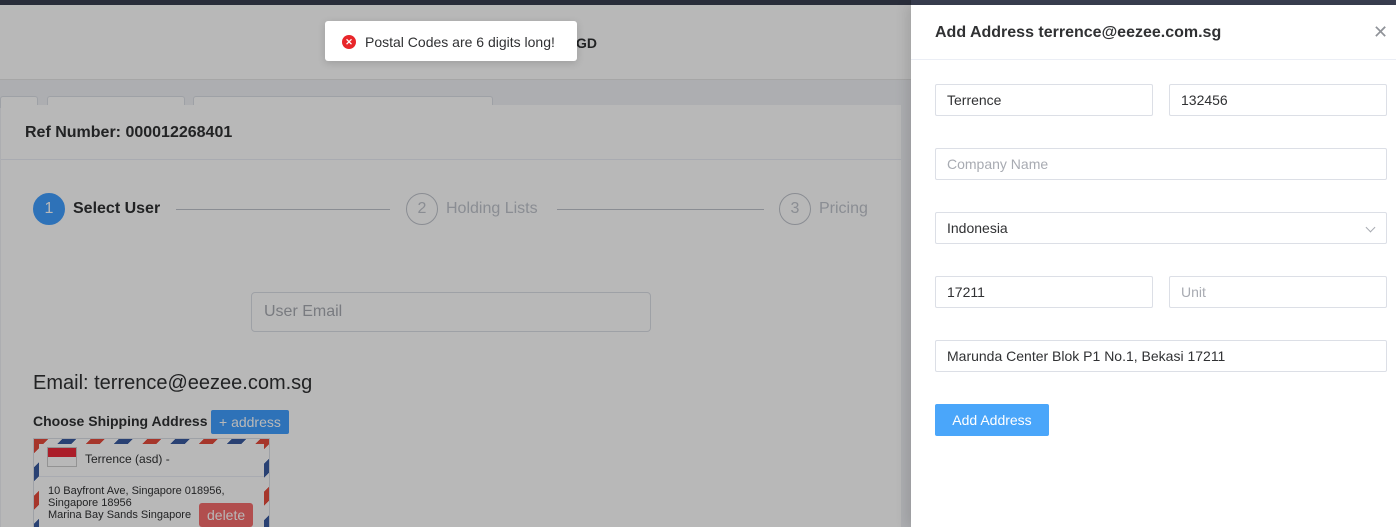  Describe the element at coordinates (1078, 32) in the screenshot. I see `drawer-title: Add Address terrence@eezee.com.sg` at that location.